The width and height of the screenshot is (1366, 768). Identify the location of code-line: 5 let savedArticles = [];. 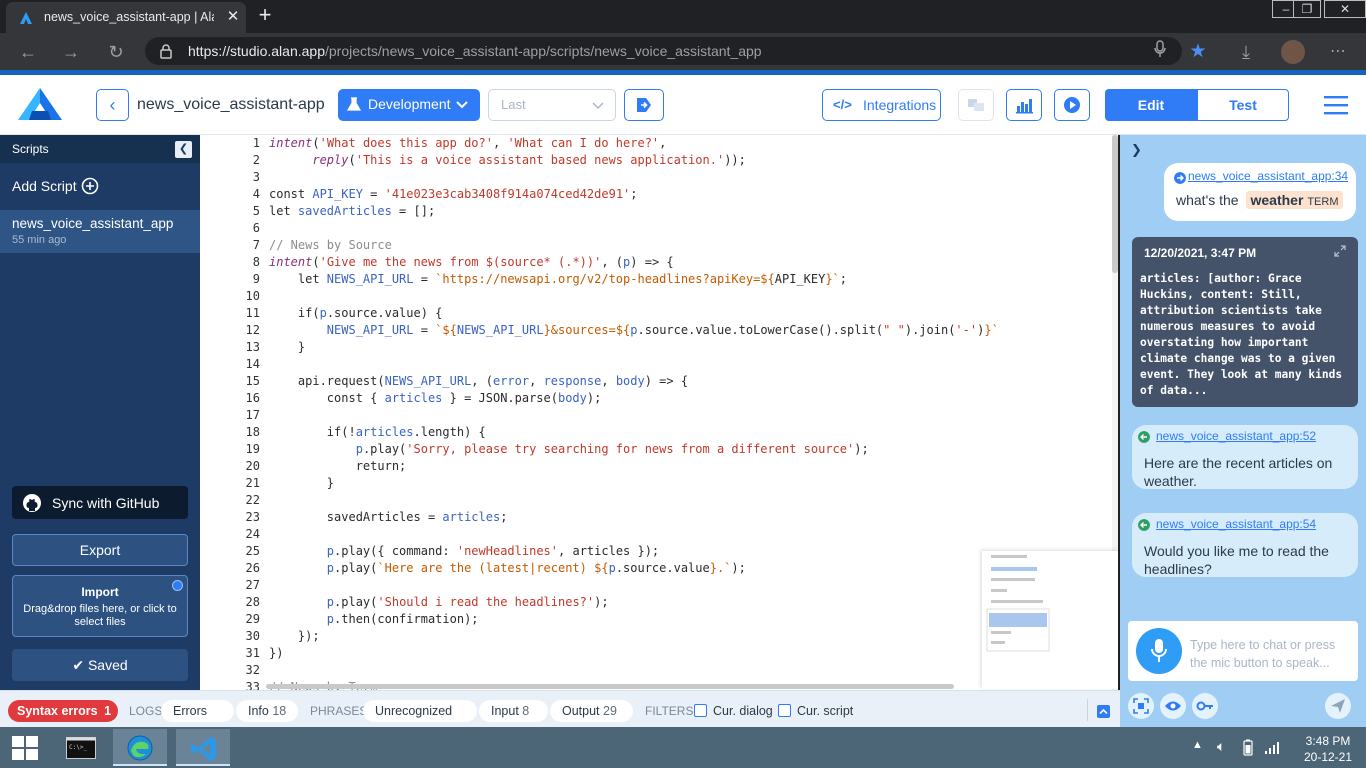
(656, 211).